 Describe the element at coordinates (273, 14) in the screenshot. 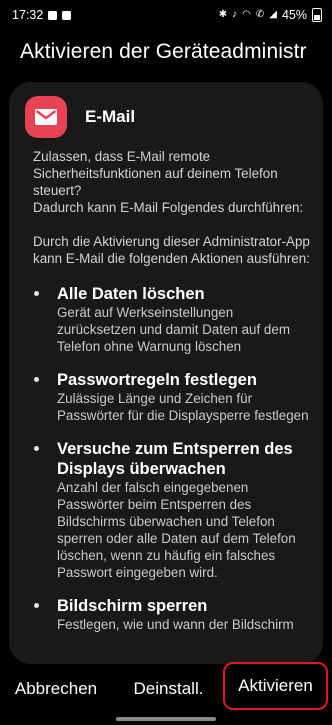

I see `signal-icon: ◢` at that location.